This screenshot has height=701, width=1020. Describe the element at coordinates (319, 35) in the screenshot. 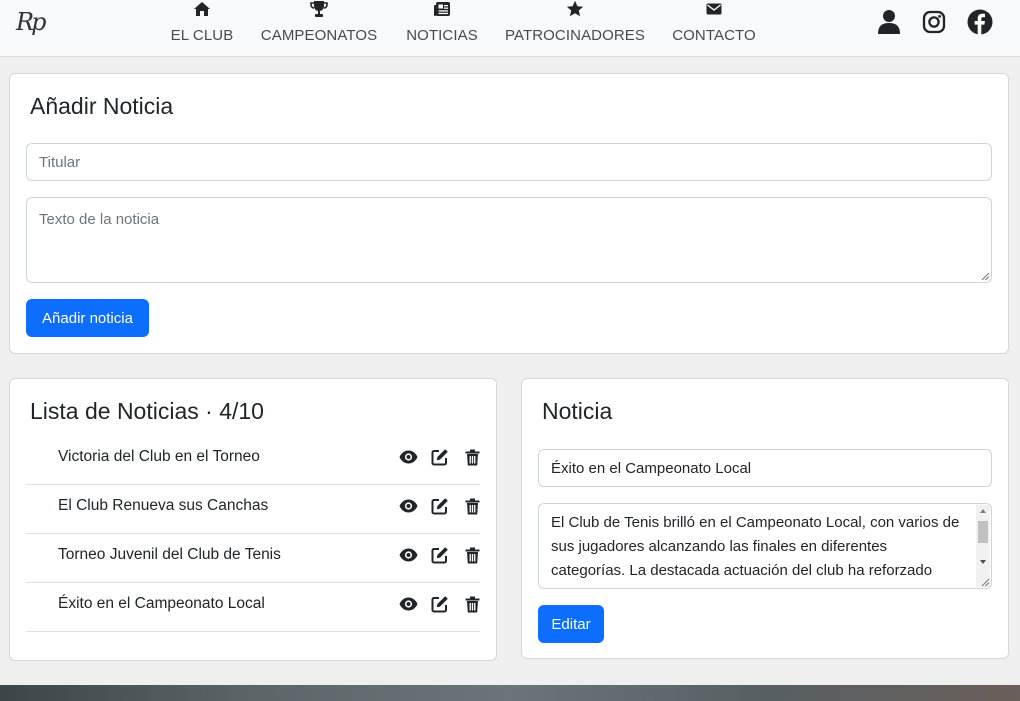

I see `nav-label: CAMPEONATOS` at that location.